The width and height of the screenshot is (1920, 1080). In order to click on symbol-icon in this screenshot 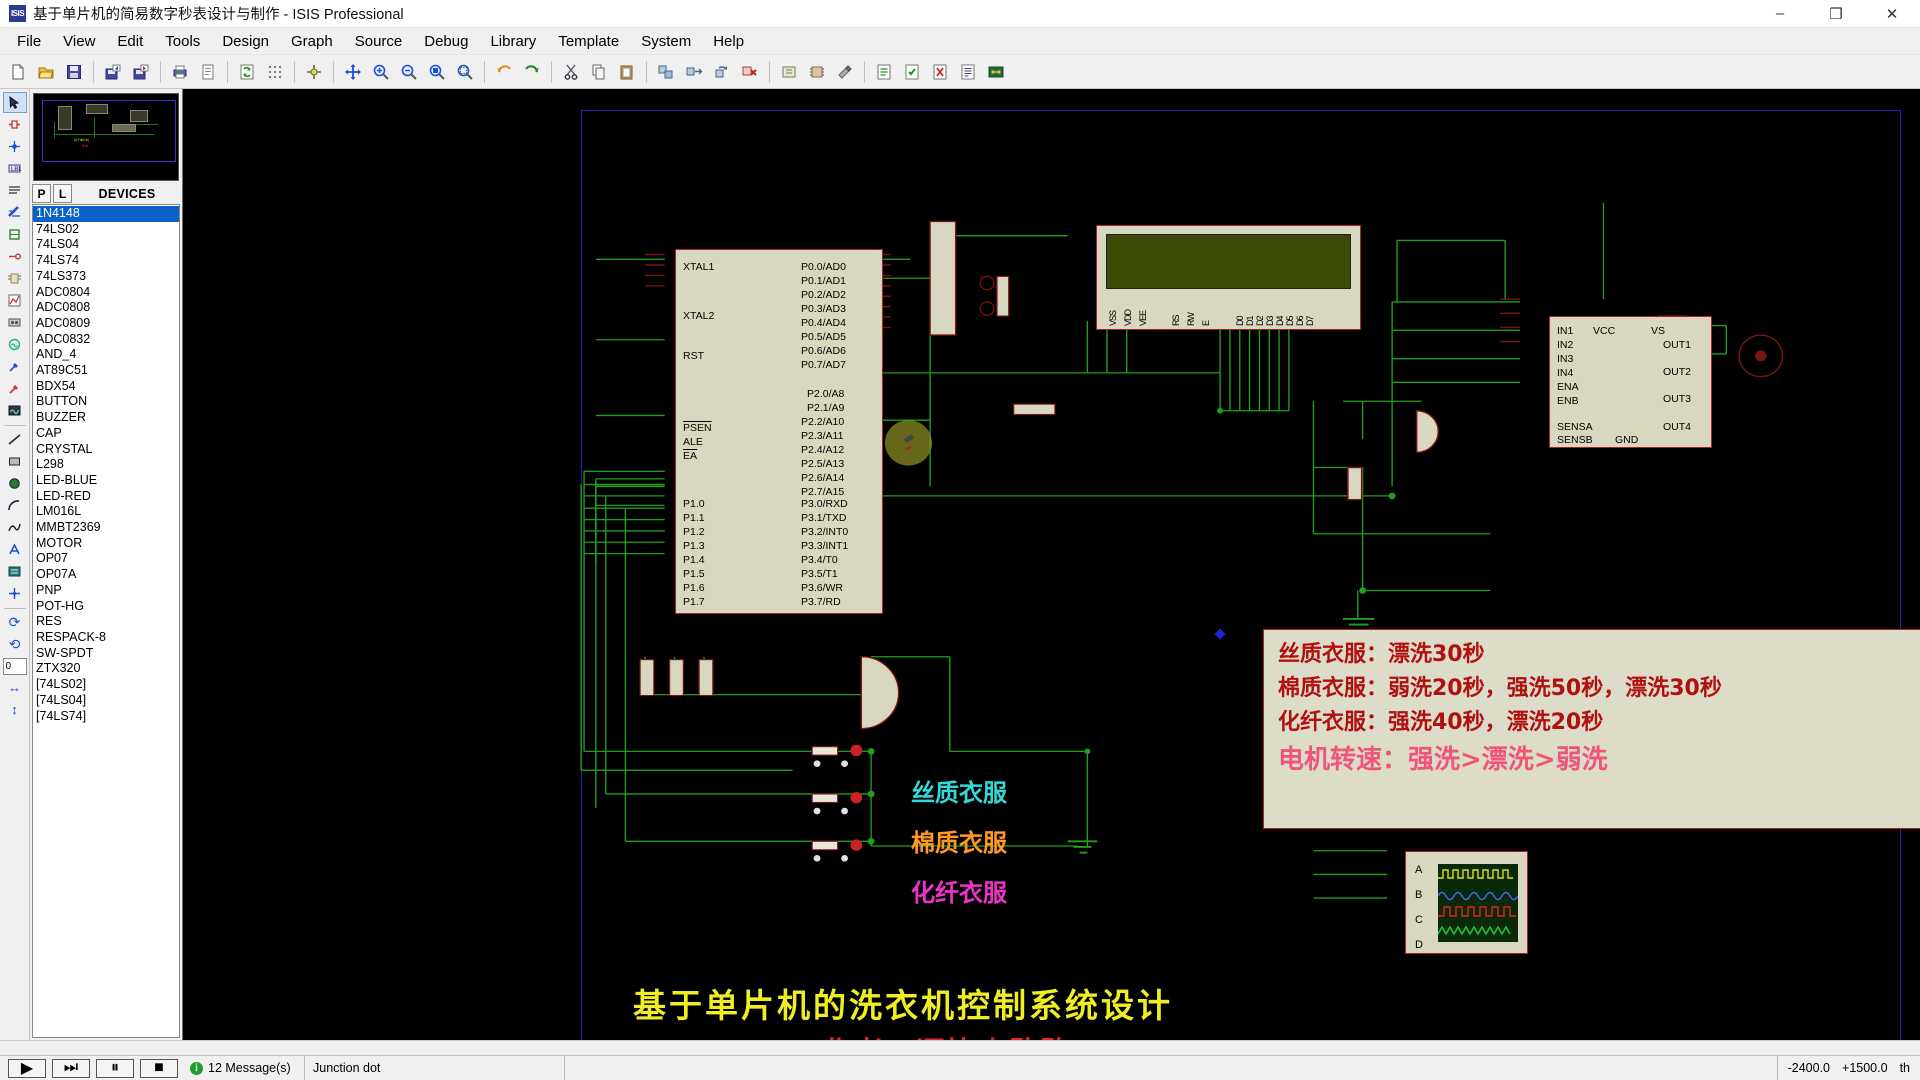, I will do `click(15, 571)`.